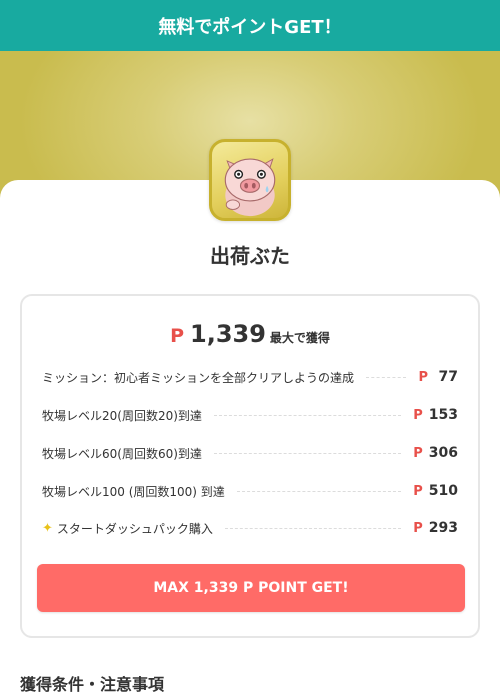 The height and width of the screenshot is (700, 500). Describe the element at coordinates (250, 256) in the screenshot. I see `app-title: 出荷ぶた` at that location.